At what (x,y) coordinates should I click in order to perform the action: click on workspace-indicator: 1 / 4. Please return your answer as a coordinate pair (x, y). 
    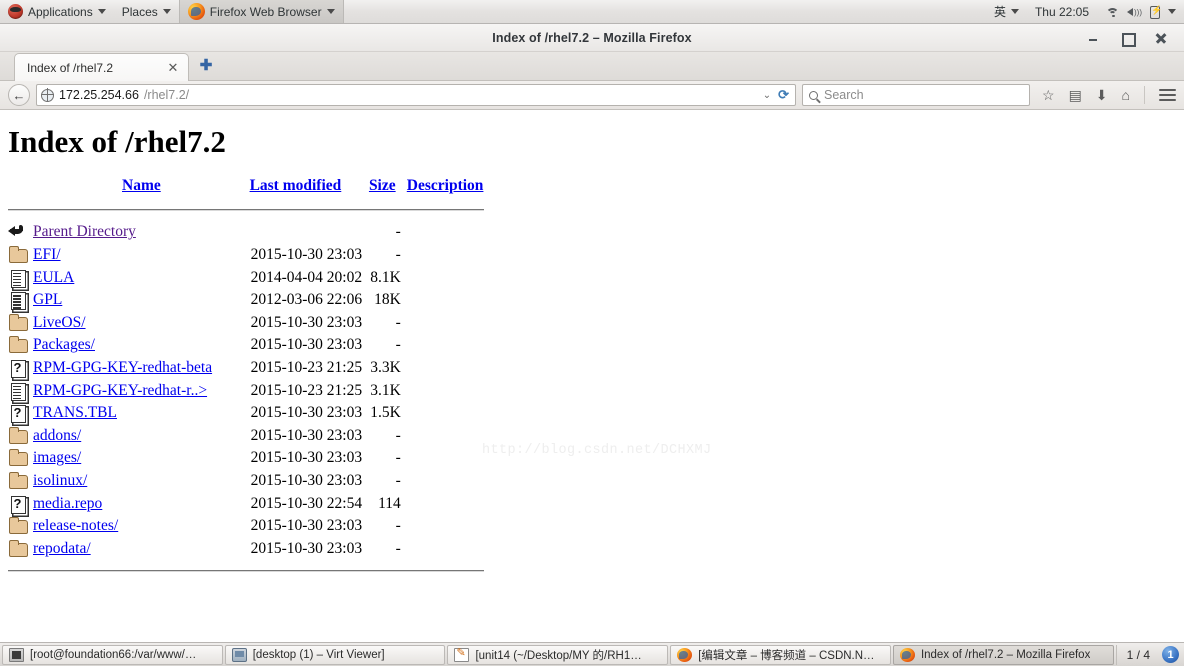
    Looking at the image, I should click on (1137, 654).